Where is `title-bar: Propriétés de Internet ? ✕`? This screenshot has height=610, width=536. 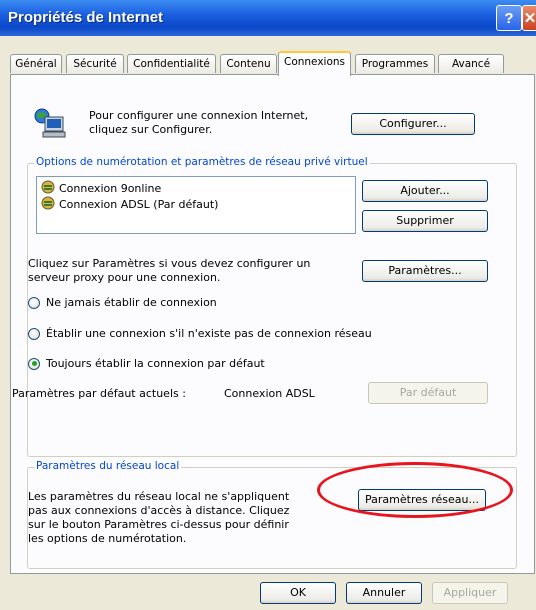 title-bar: Propriétés de Internet ? ✕ is located at coordinates (268, 18).